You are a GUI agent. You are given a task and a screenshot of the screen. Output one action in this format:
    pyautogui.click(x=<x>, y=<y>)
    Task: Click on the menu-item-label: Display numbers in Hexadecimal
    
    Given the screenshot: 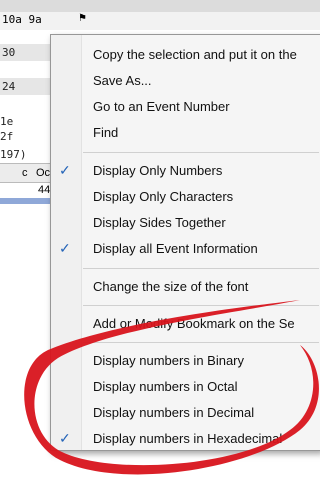 What is the action you would take?
    pyautogui.click(x=188, y=438)
    